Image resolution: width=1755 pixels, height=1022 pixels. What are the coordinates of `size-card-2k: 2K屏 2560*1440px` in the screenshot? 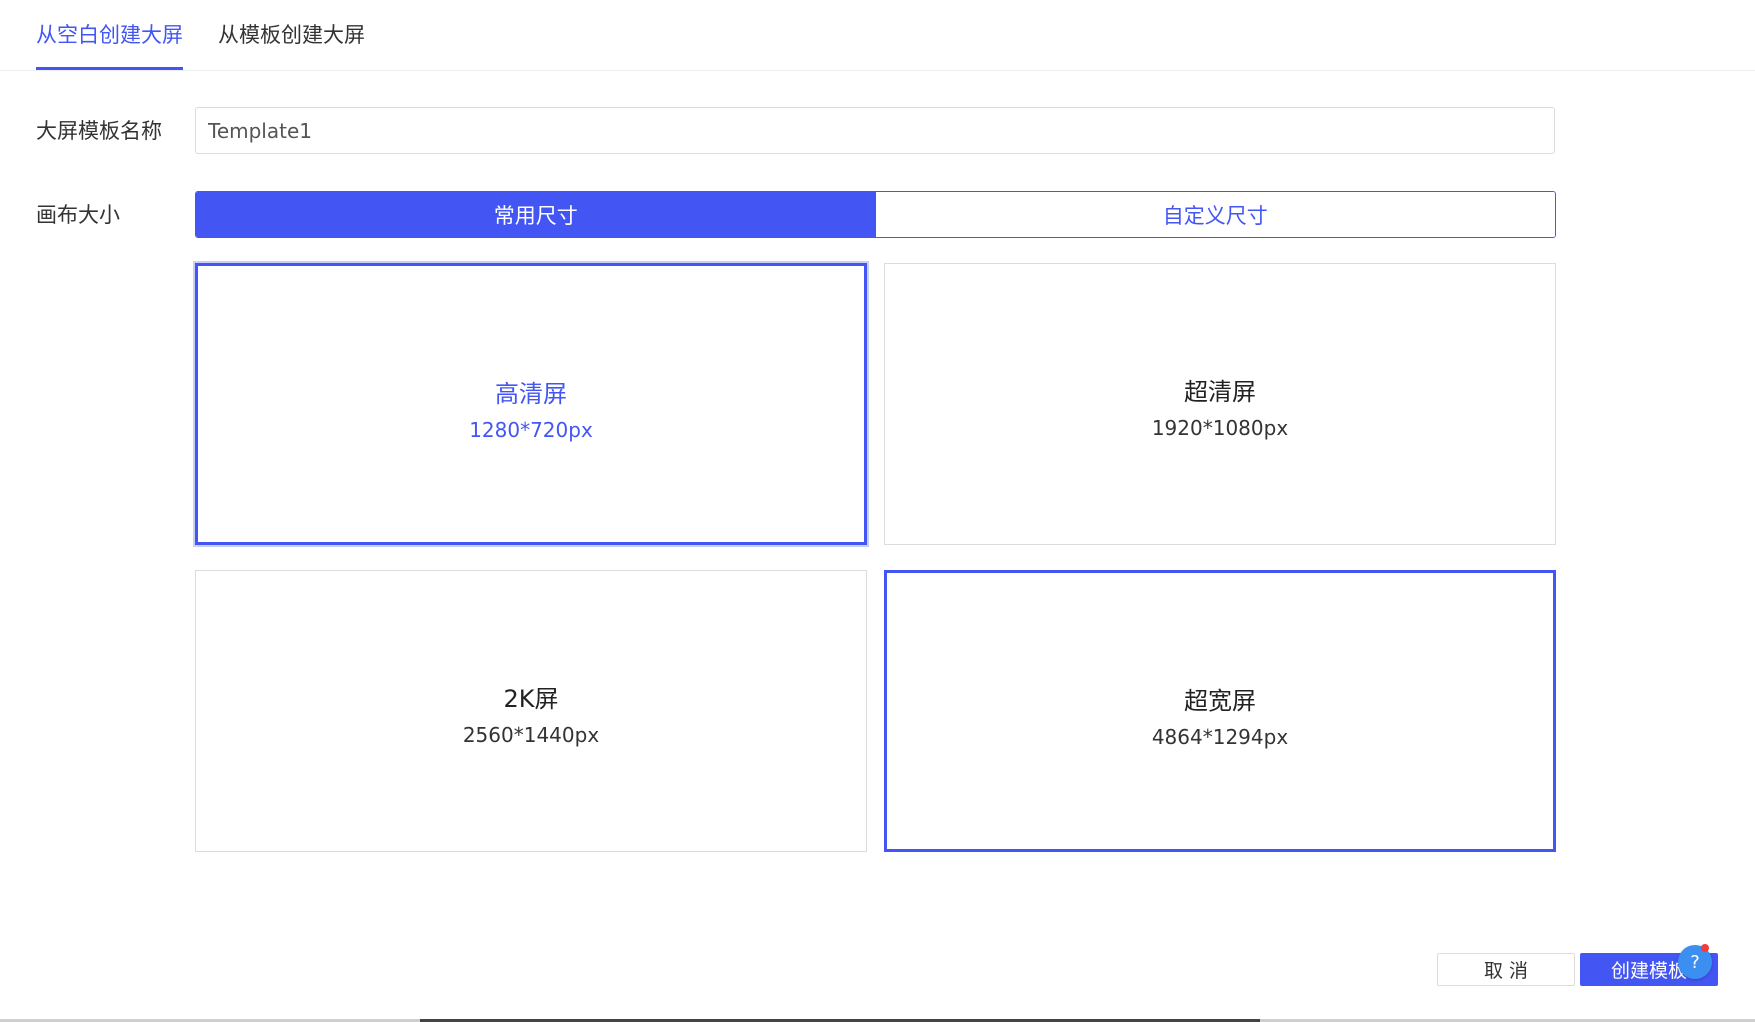 It's located at (531, 711).